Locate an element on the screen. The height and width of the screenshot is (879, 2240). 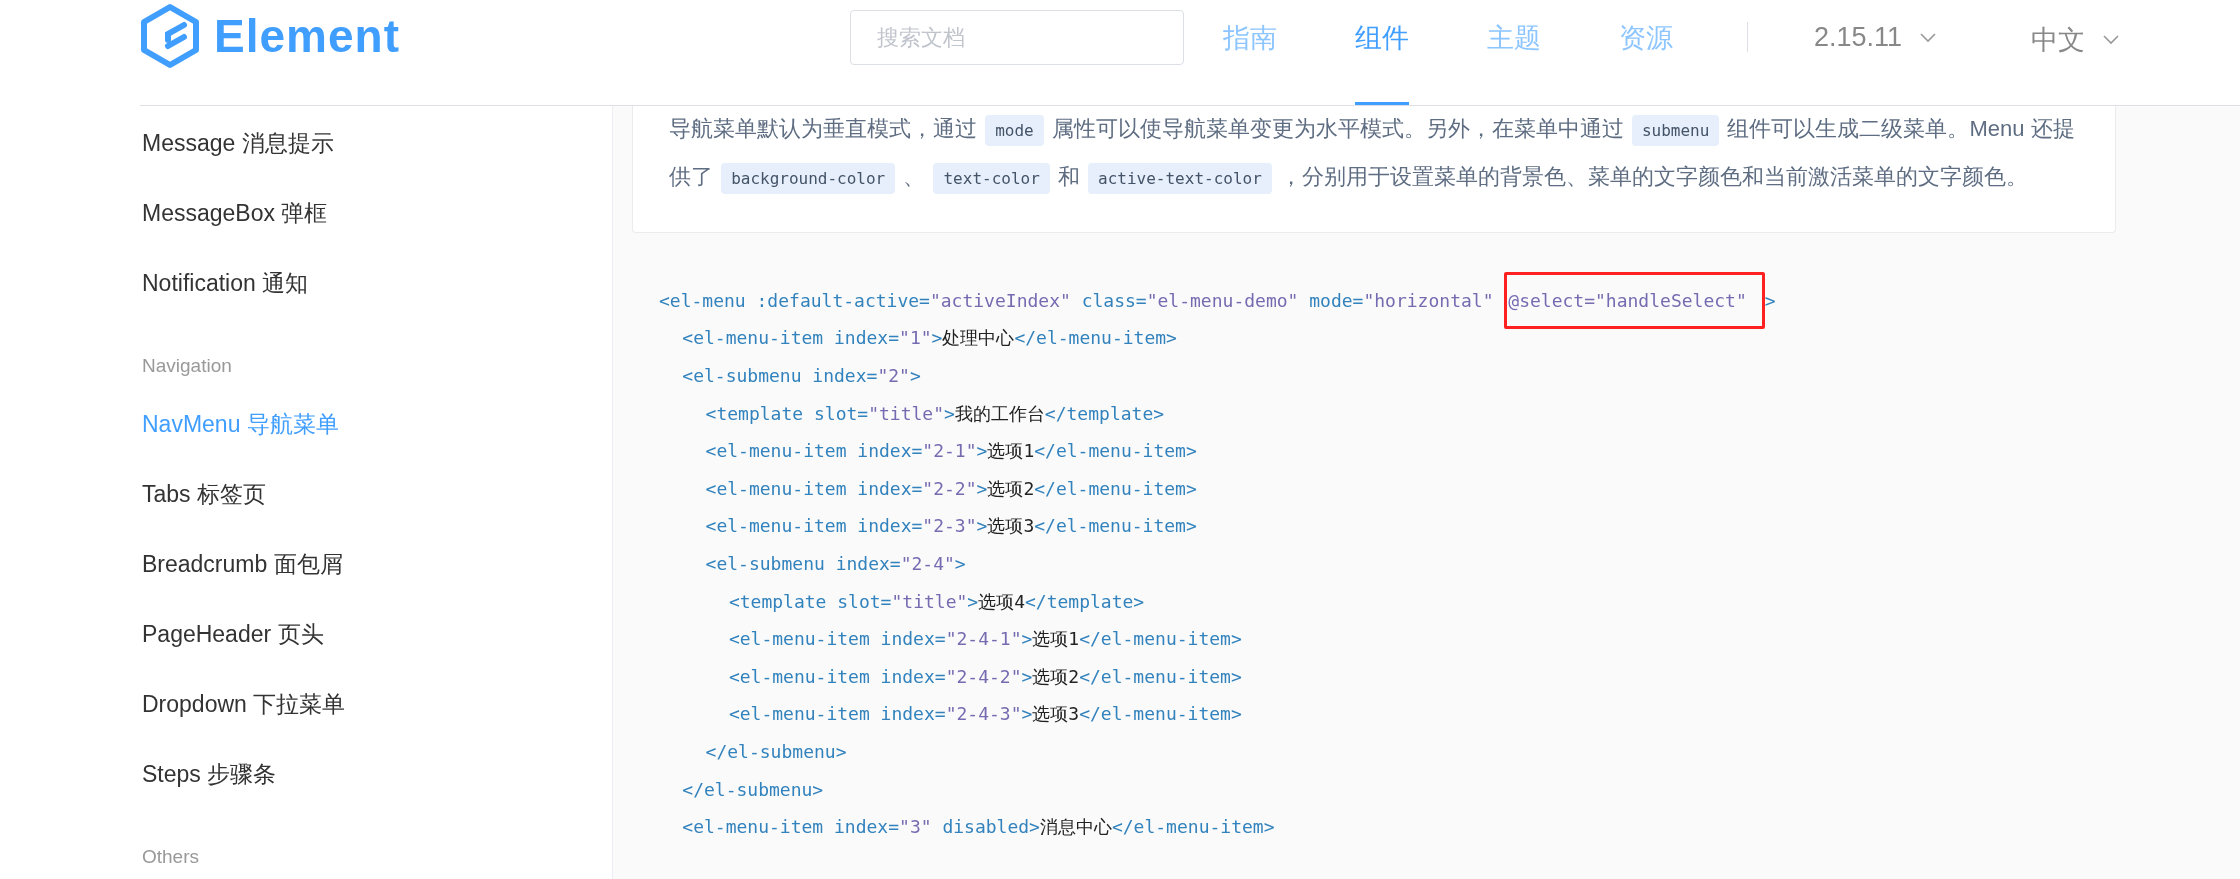
sidebar-item: PageHeader 页头 is located at coordinates (233, 634).